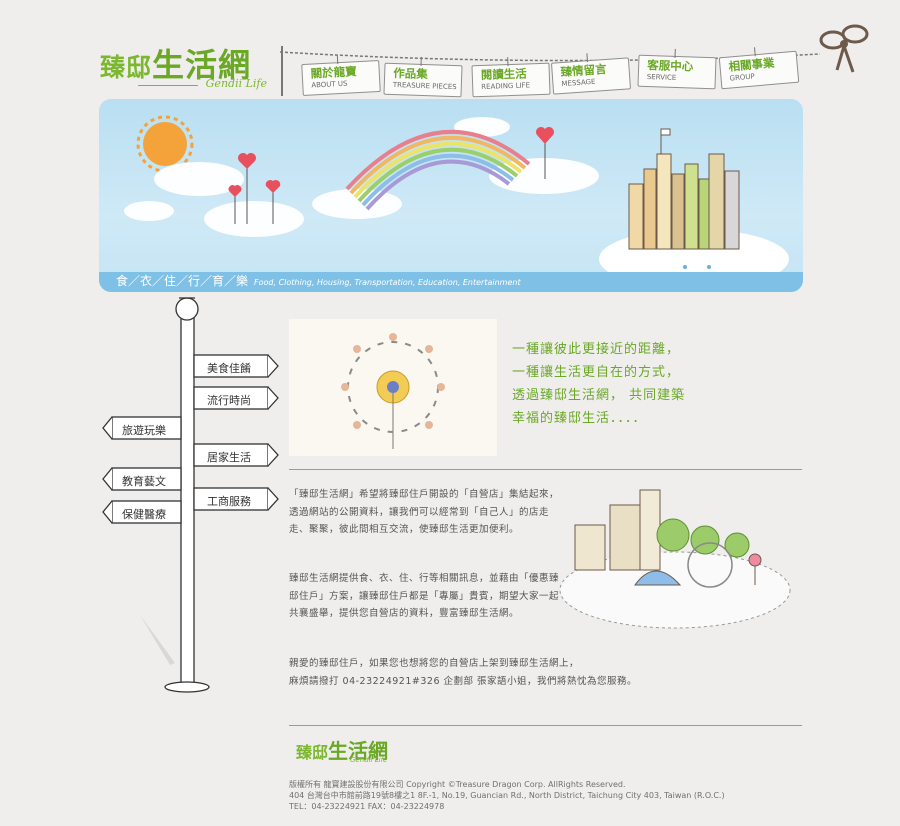 The image size is (900, 826). What do you see at coordinates (367, 806) in the screenshot?
I see `phone-line: TEL：04-23224921 FAX：04-23224978` at bounding box center [367, 806].